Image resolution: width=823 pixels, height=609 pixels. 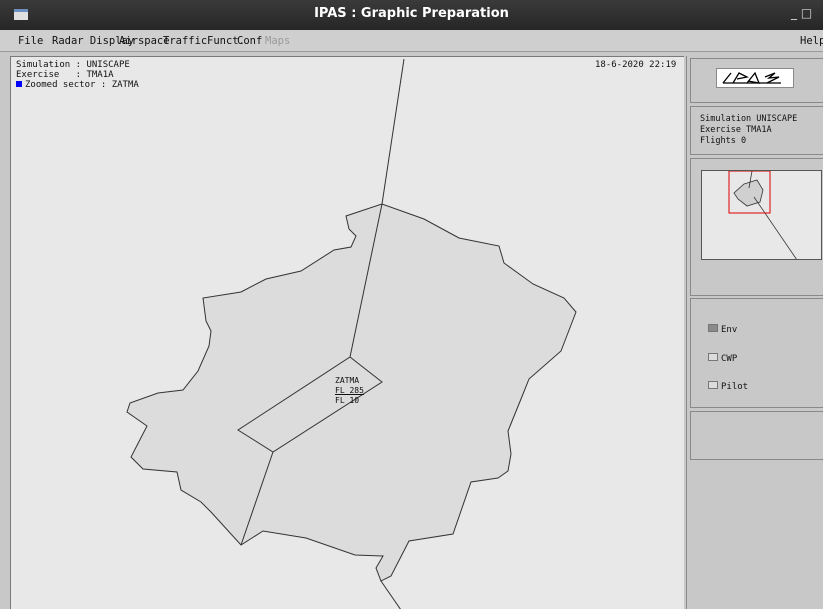 I want to click on menu-airspace: Airspace, so click(x=144, y=41).